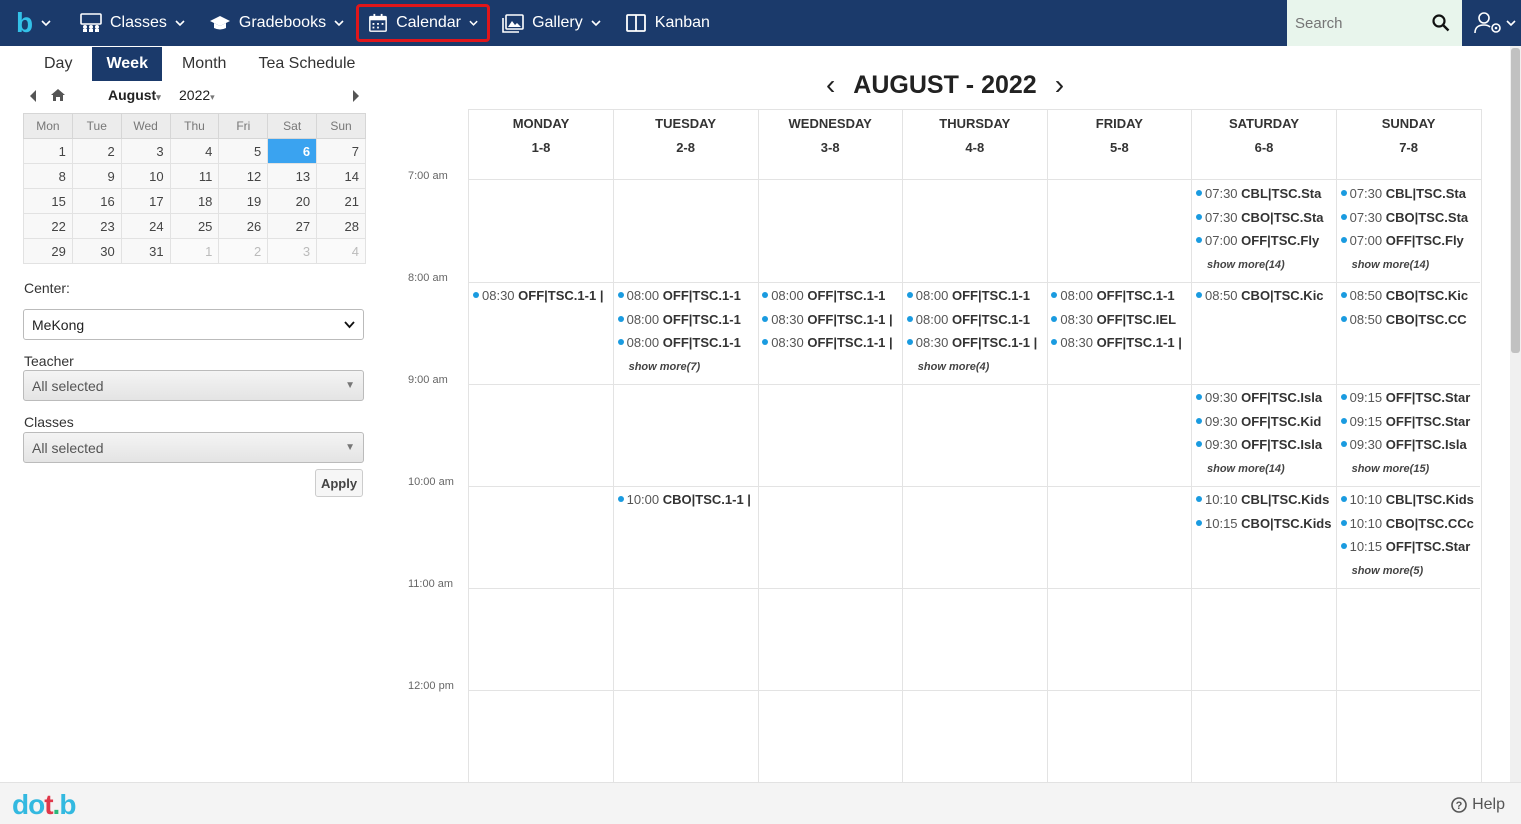  Describe the element at coordinates (127, 64) in the screenshot. I see `tab-week: Week` at that location.